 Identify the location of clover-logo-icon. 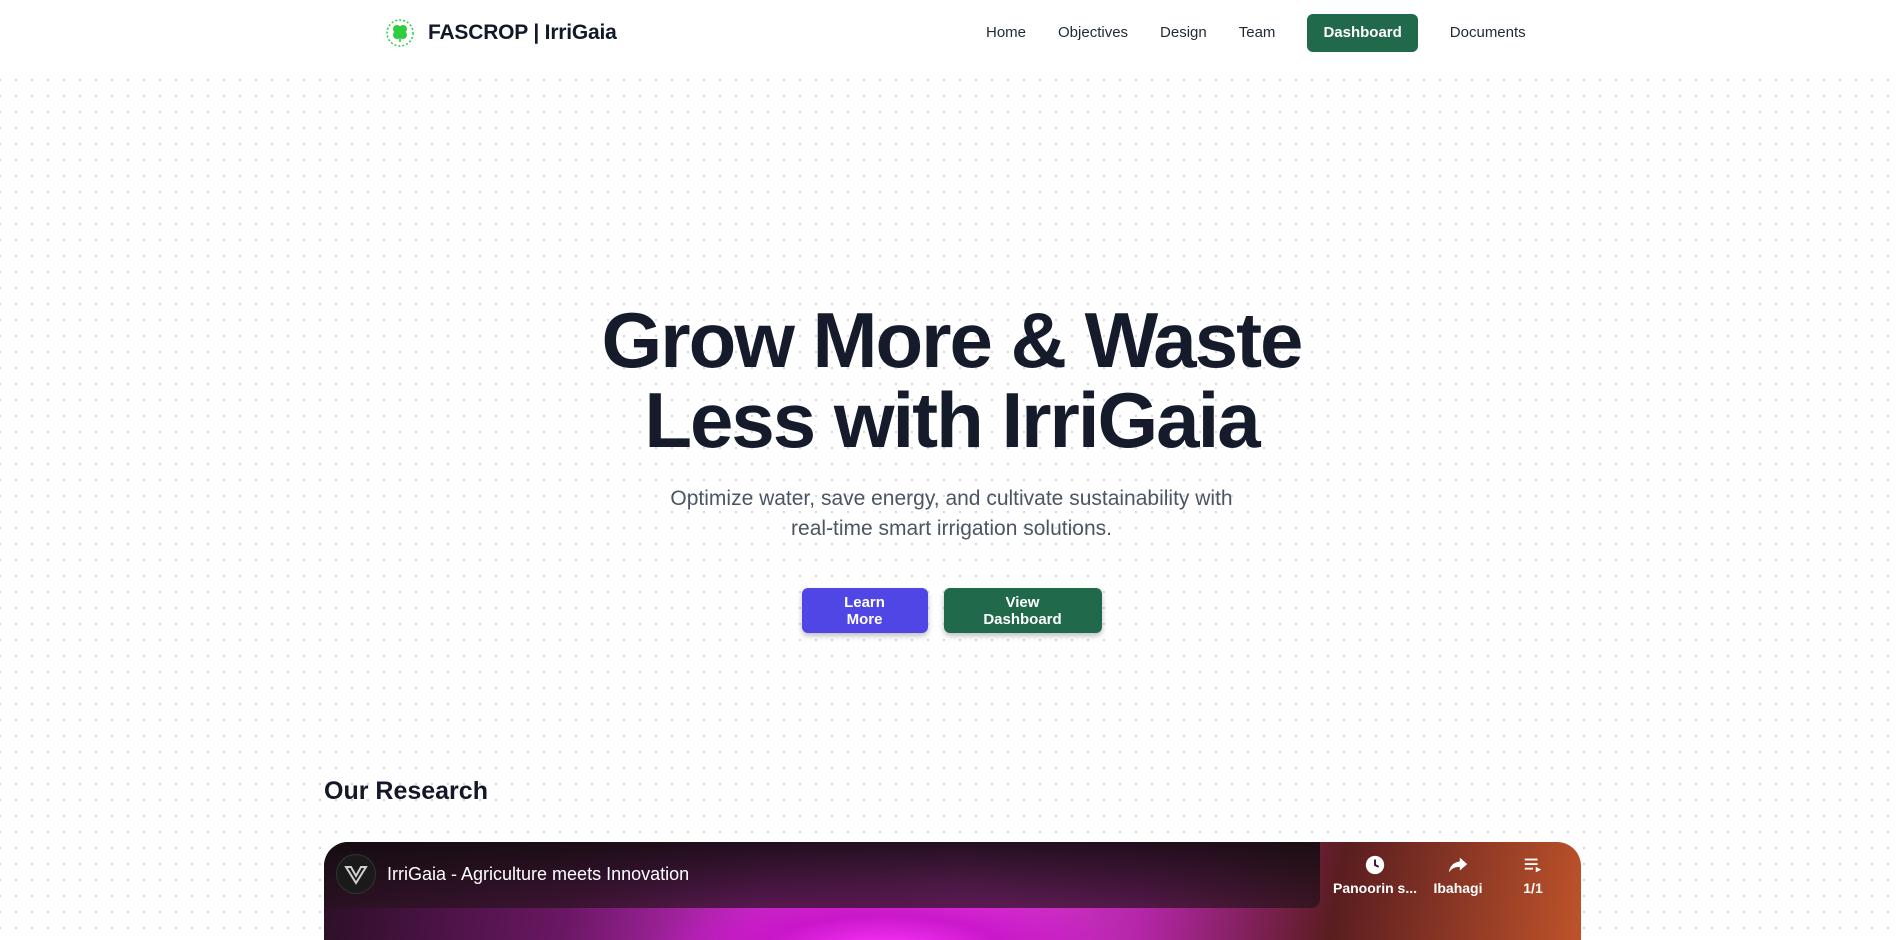
(400, 33).